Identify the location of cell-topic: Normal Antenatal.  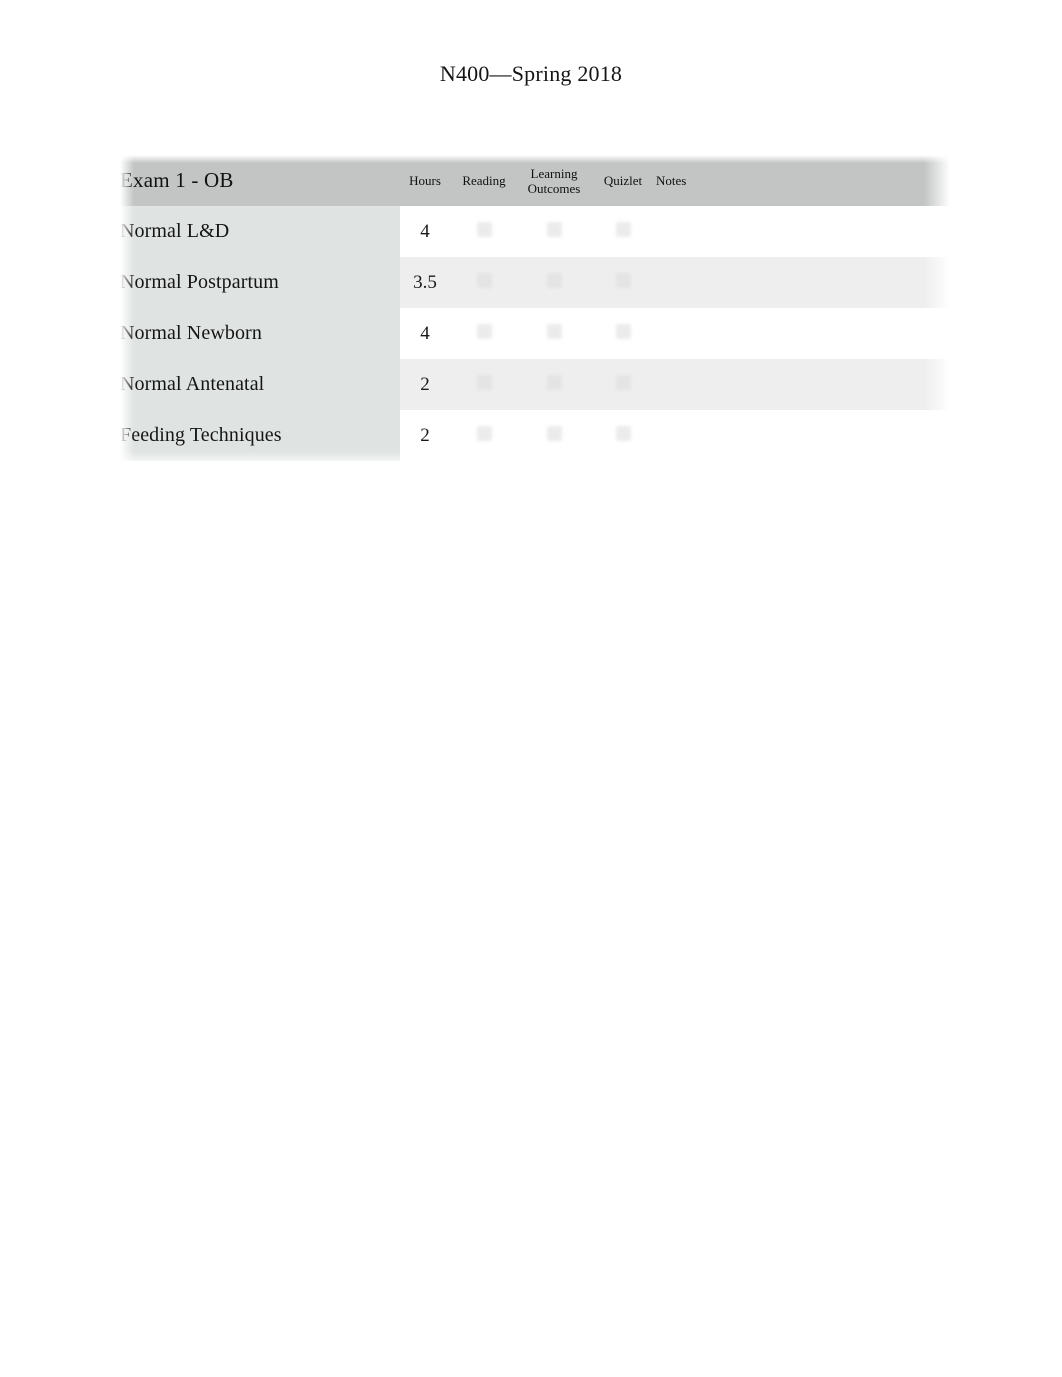
(260, 384).